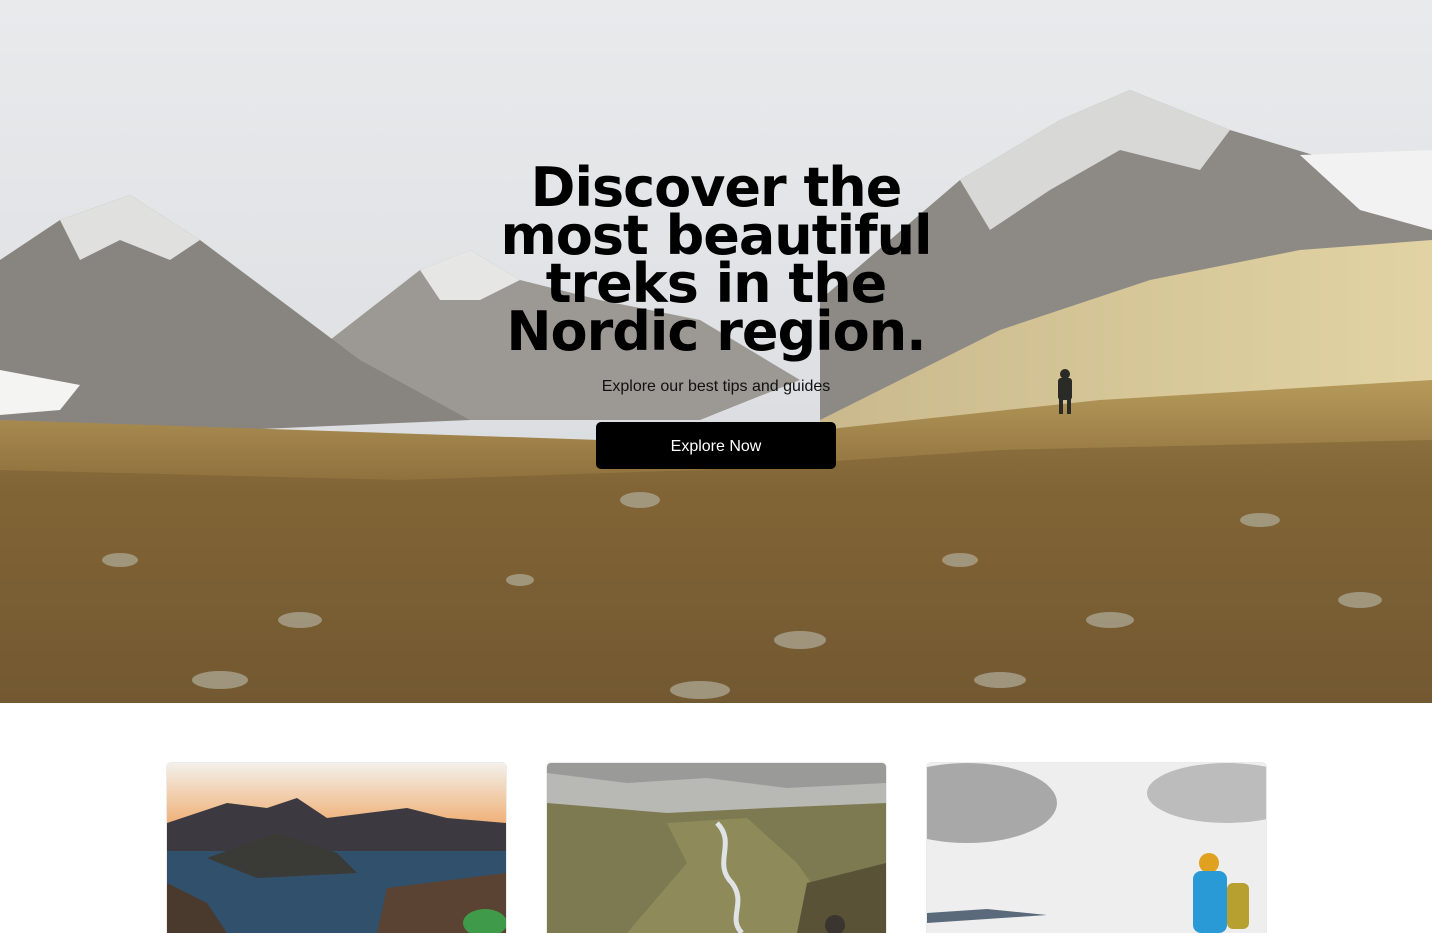  I want to click on river-valley-image, so click(716, 848).